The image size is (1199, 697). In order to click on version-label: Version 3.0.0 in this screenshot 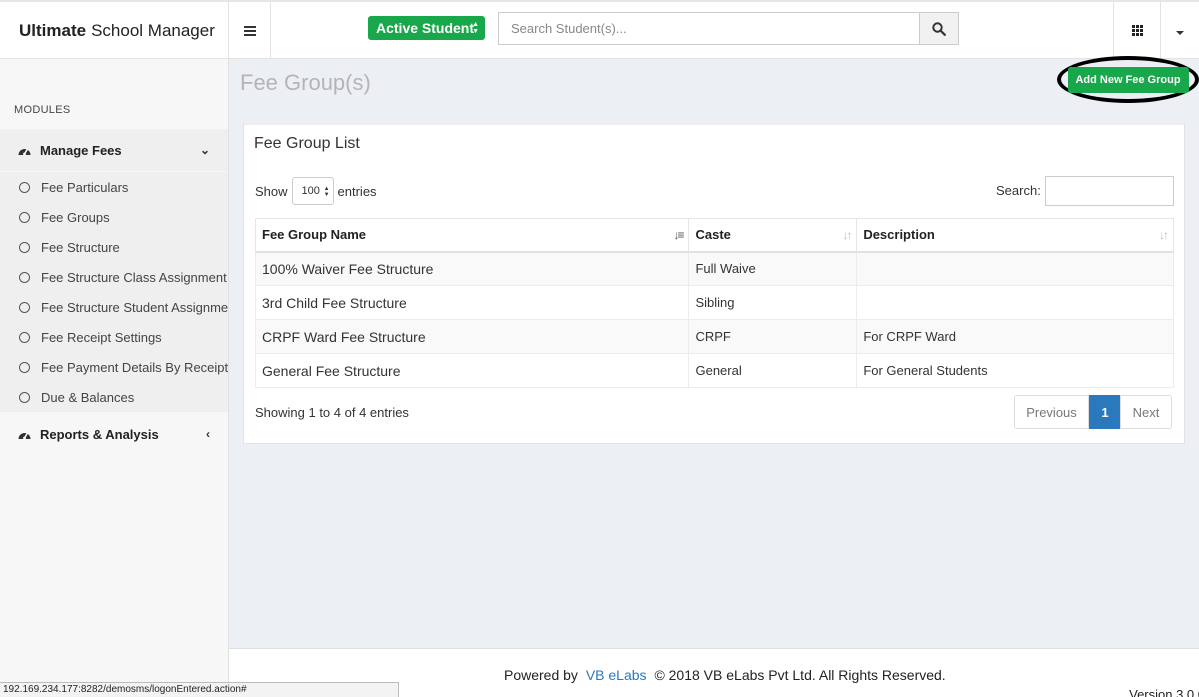, I will do `click(1164, 692)`.